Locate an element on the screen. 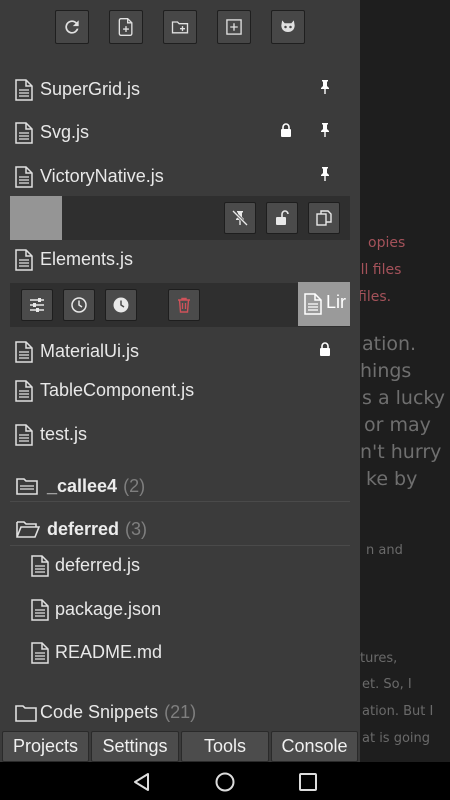  home-icon is located at coordinates (225, 782).